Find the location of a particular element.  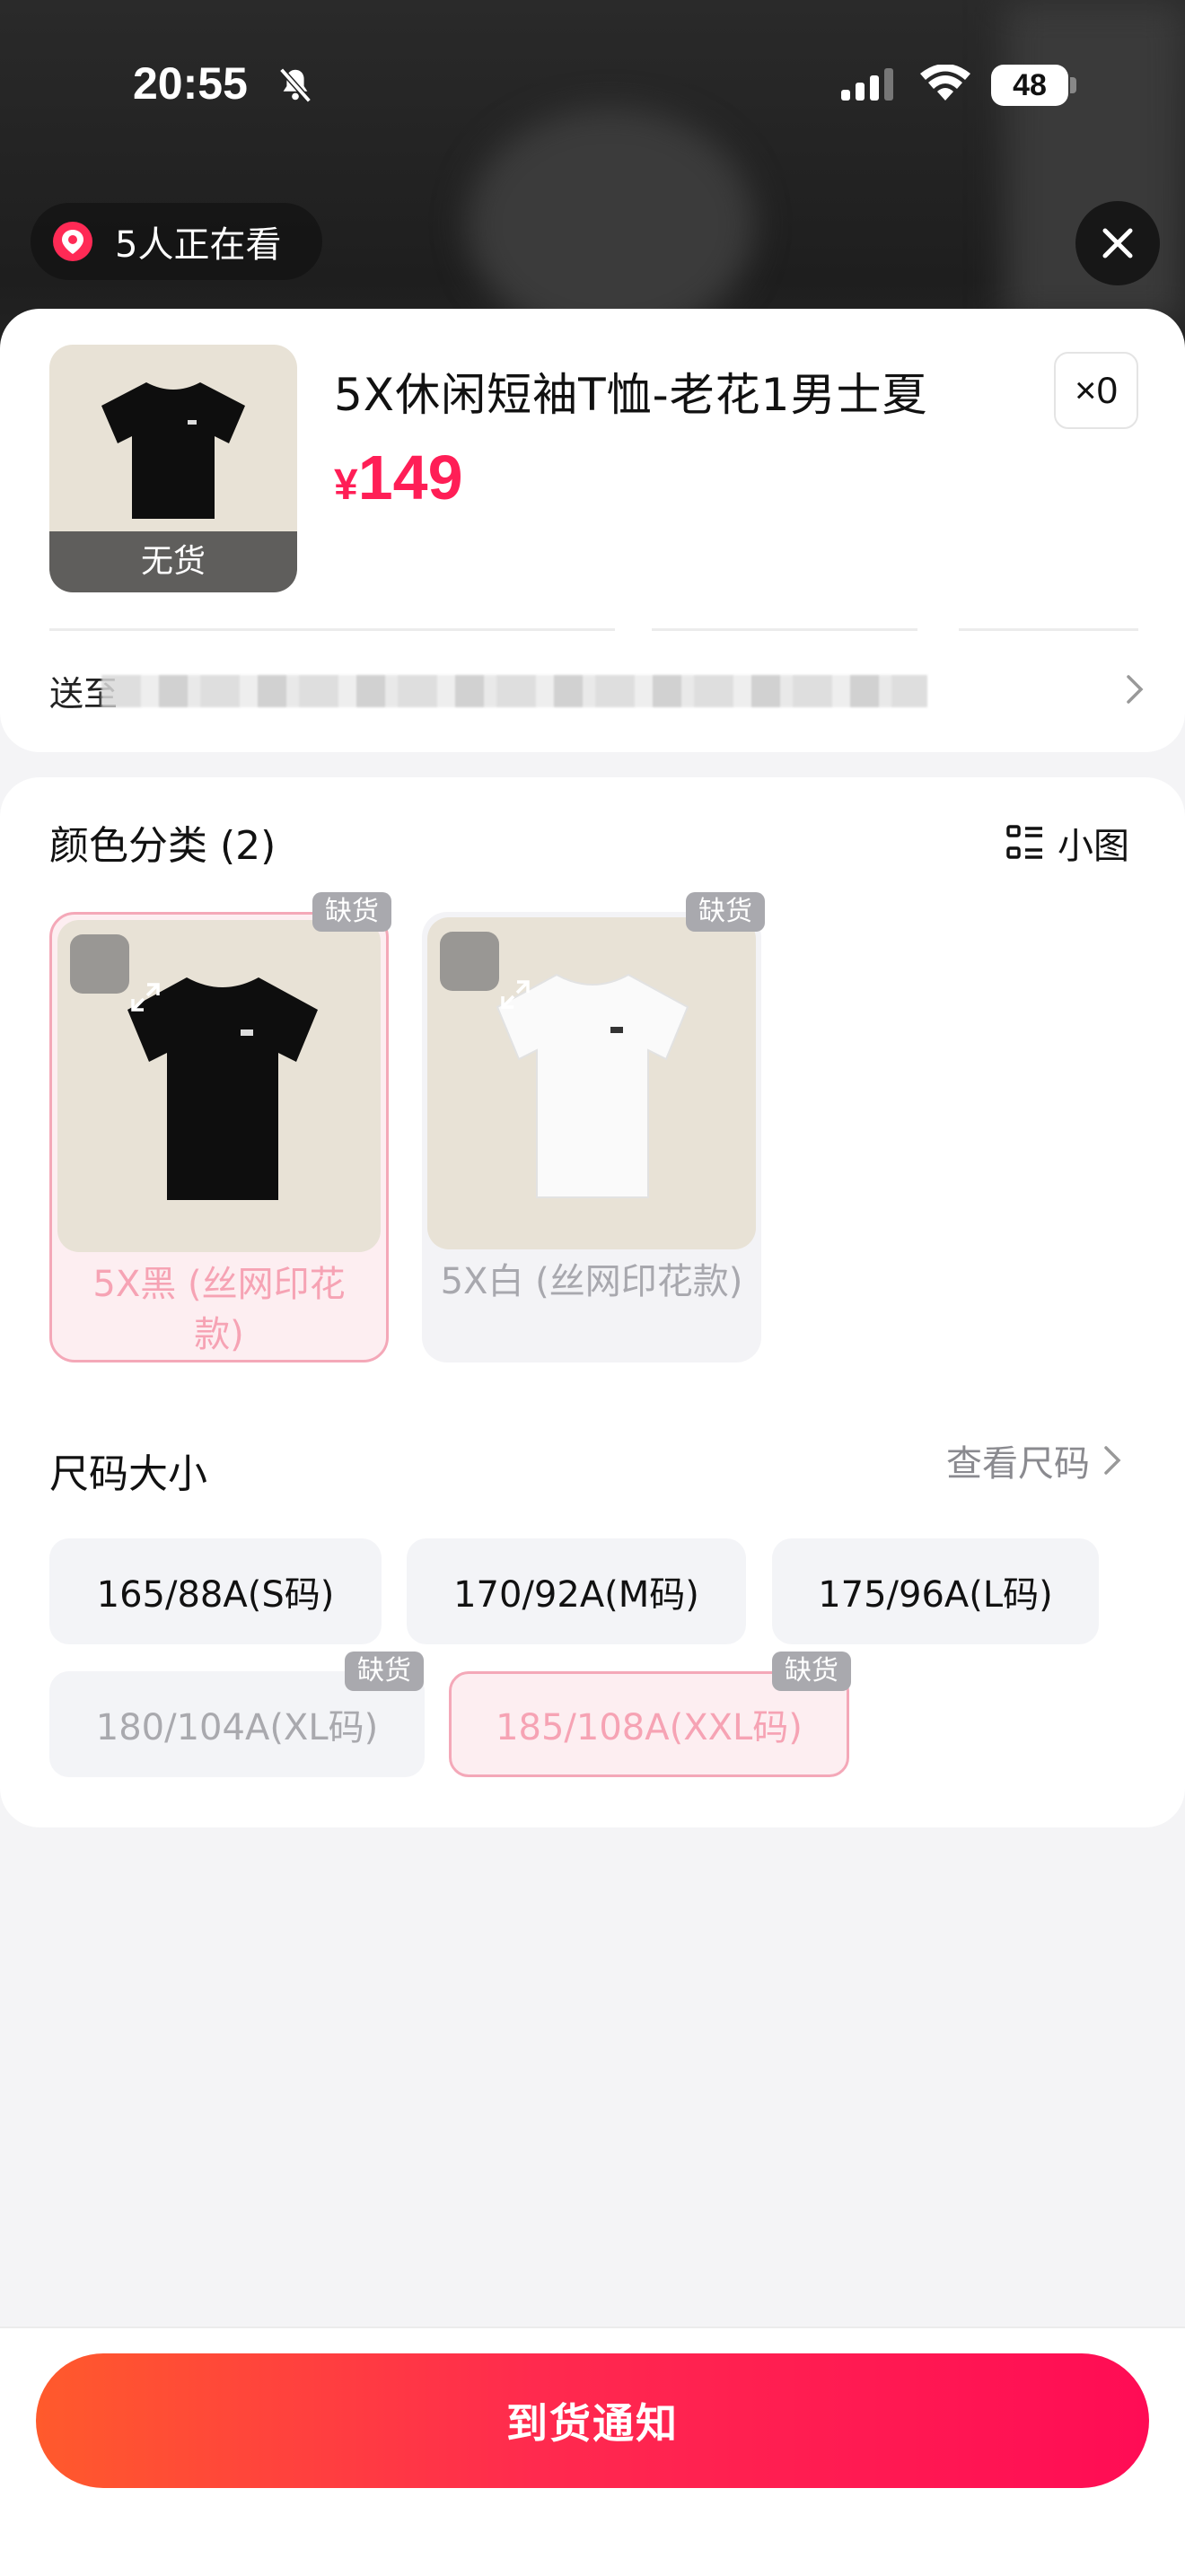

viewers-label: 5人正在看 is located at coordinates (198, 245).